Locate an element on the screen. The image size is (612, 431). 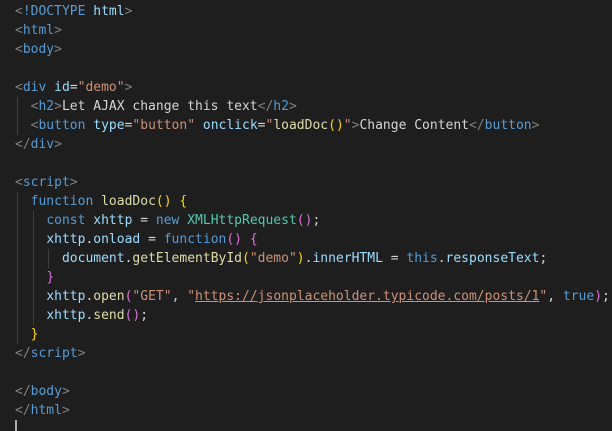
code-line: </div> is located at coordinates (306, 144).